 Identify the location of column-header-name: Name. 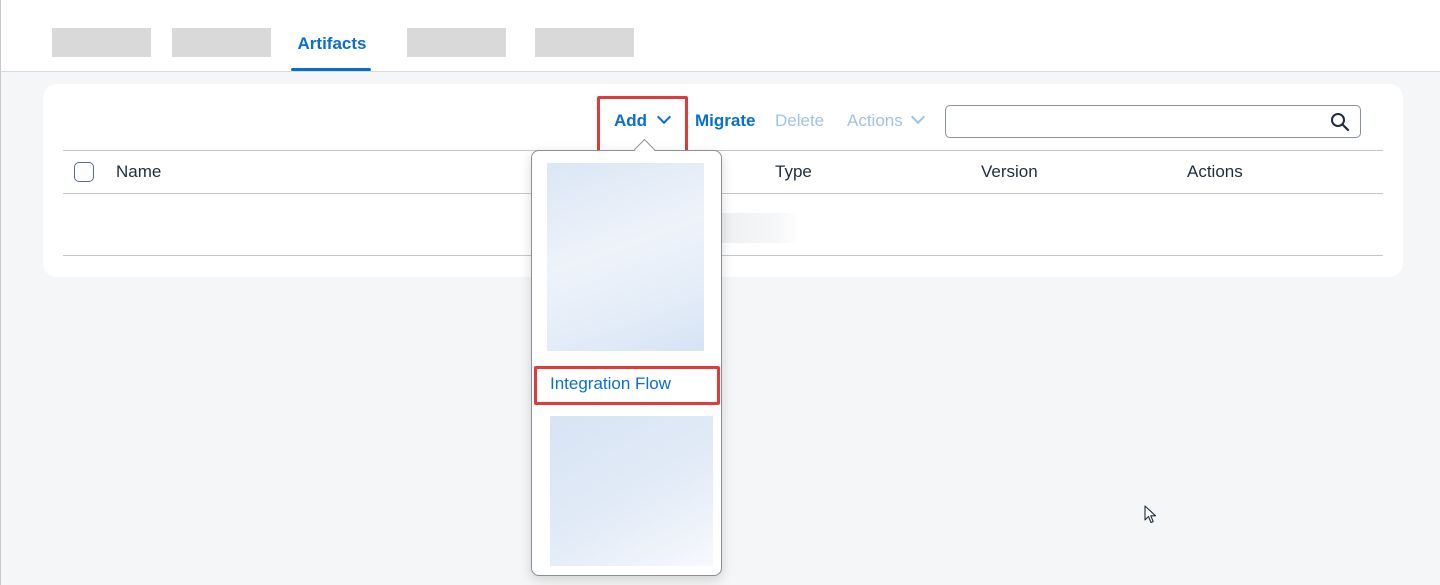
(138, 172).